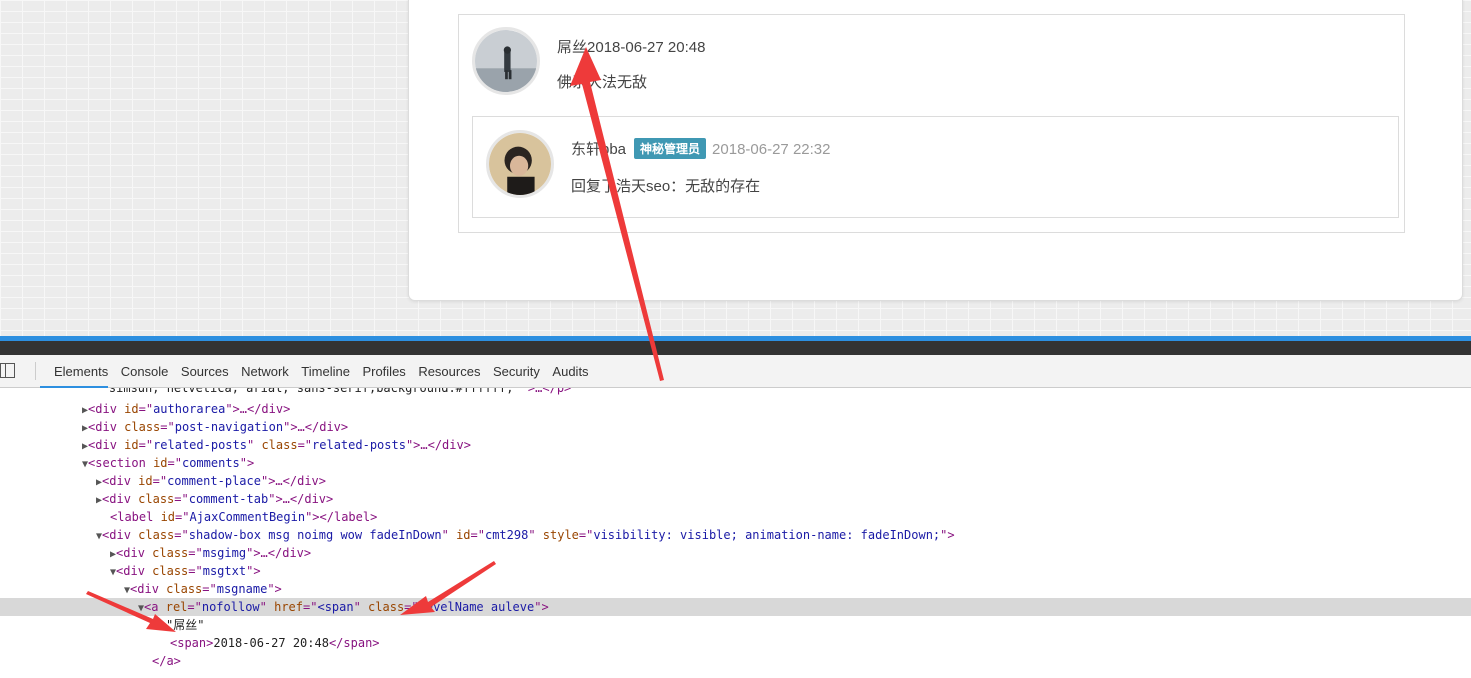 The image size is (1471, 678). What do you see at coordinates (735, 625) in the screenshot?
I see `dom-node: "屌丝"` at bounding box center [735, 625].